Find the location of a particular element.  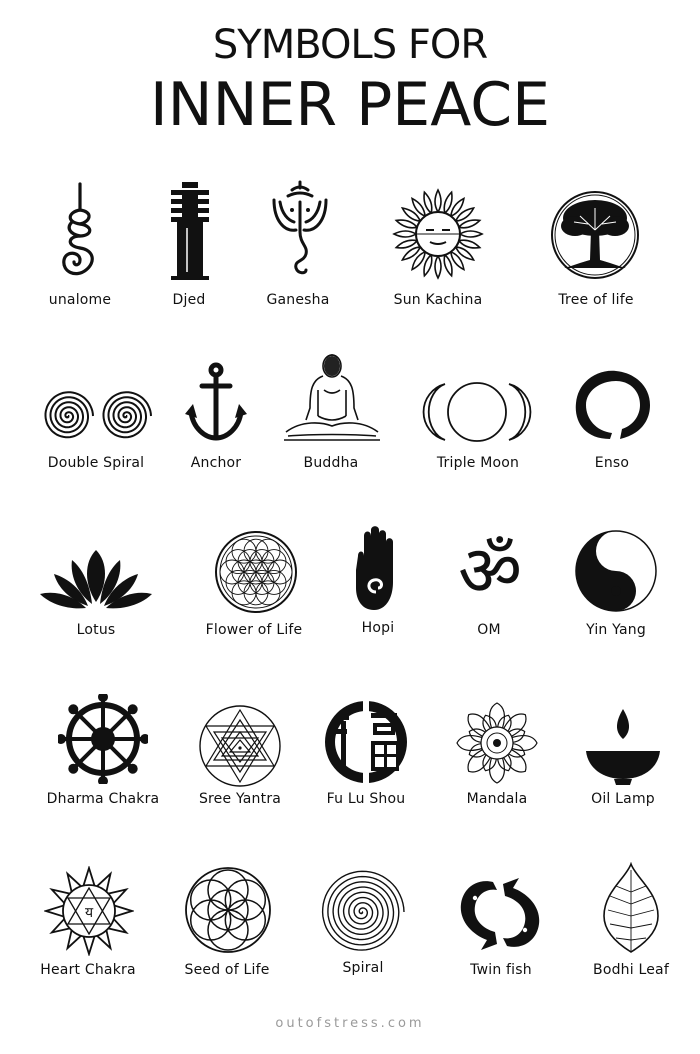

enso-icon is located at coordinates (612, 404).